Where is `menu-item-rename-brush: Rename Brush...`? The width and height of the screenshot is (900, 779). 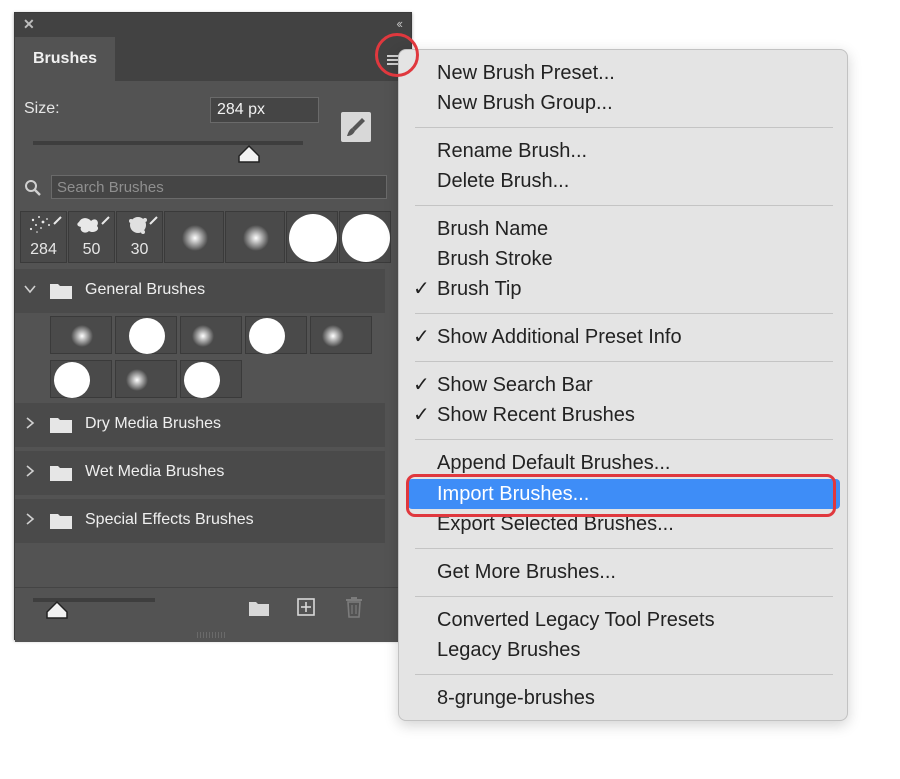 menu-item-rename-brush: Rename Brush... is located at coordinates (512, 151).